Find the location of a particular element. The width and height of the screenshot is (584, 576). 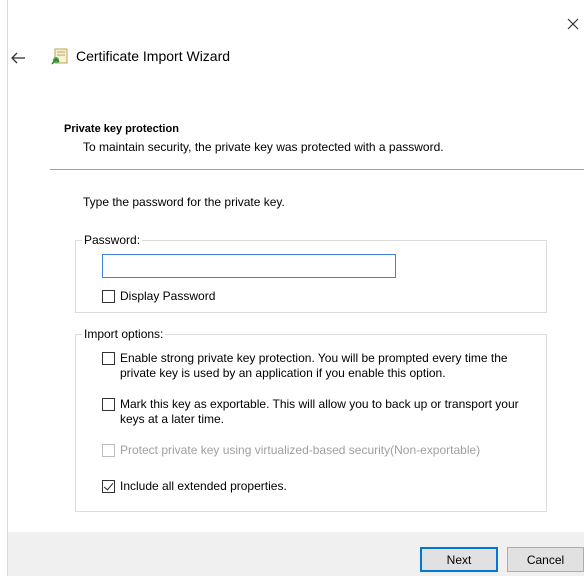

display-password-checkbox is located at coordinates (108, 296).